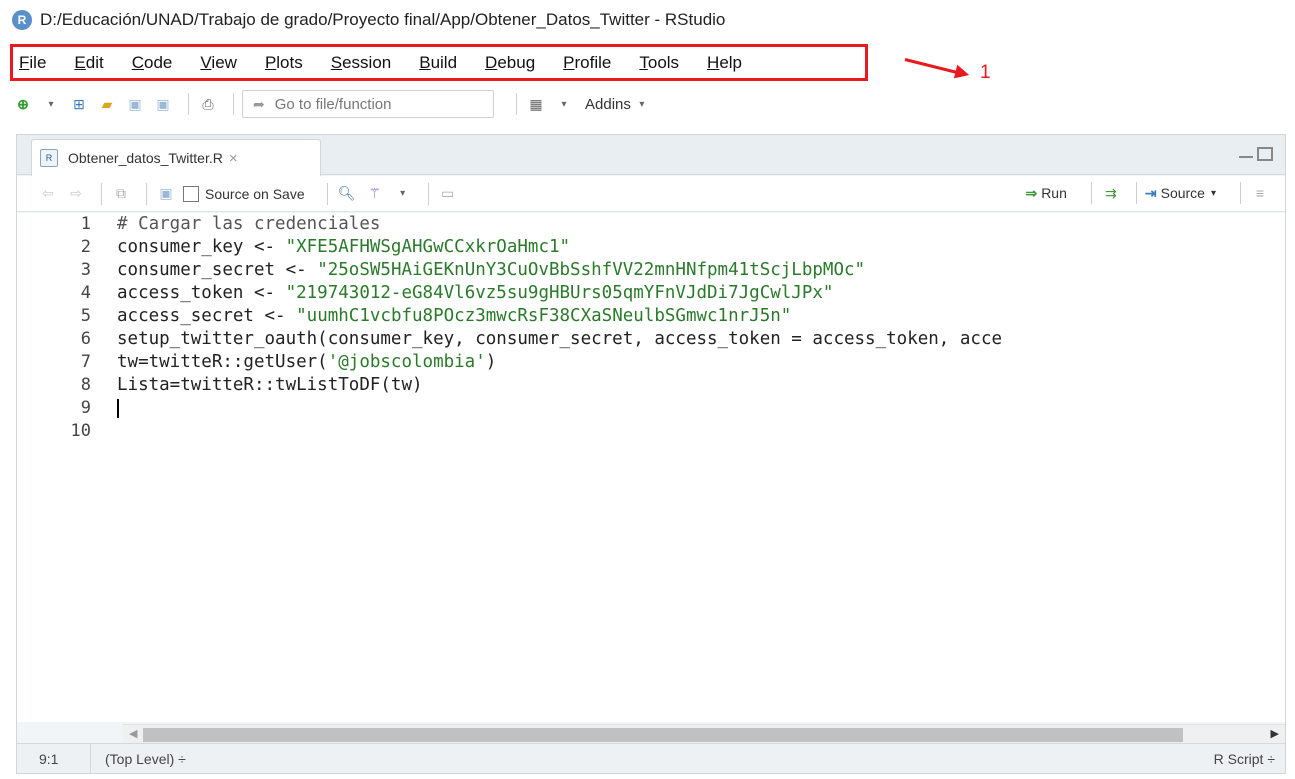 This screenshot has height=779, width=1295. What do you see at coordinates (54, 758) in the screenshot?
I see `cursor-position: 9:1` at bounding box center [54, 758].